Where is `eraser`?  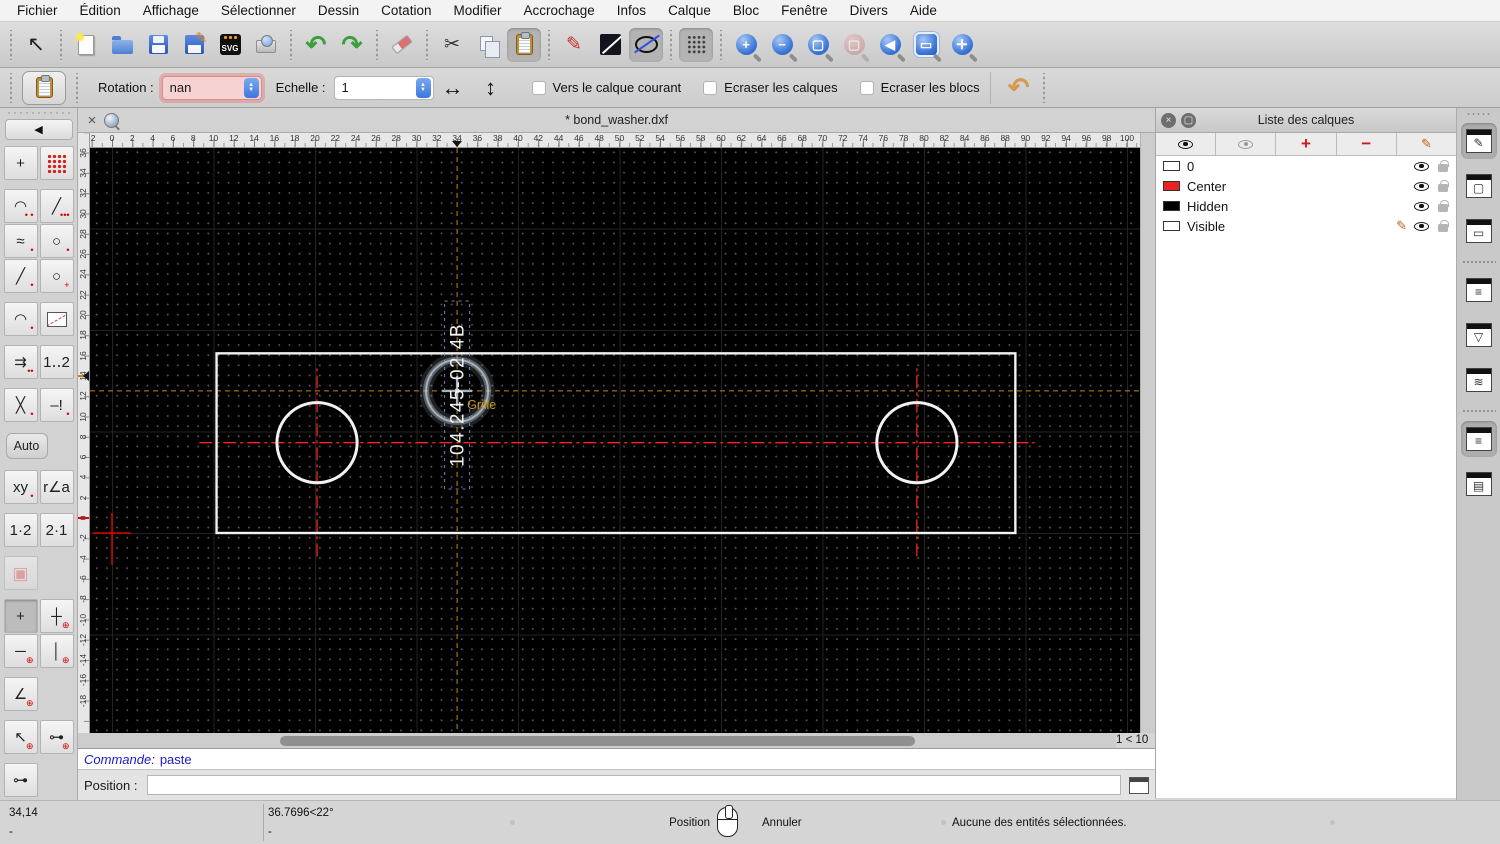 eraser is located at coordinates (402, 45).